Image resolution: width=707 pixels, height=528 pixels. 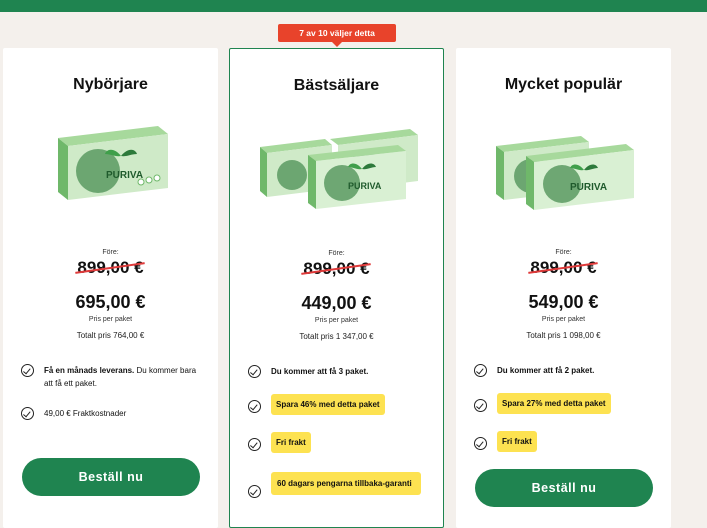 What do you see at coordinates (320, 371) in the screenshot?
I see `feature-text: Du kommer att få 3 paket.` at bounding box center [320, 371].